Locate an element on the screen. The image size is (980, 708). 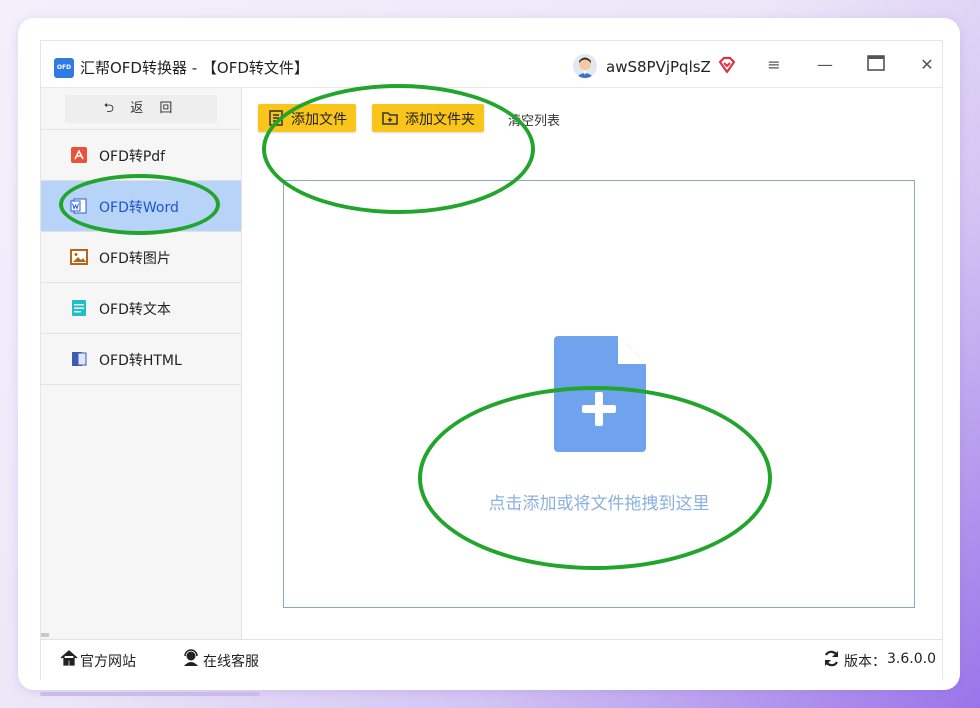
home-icon is located at coordinates (69, 658).